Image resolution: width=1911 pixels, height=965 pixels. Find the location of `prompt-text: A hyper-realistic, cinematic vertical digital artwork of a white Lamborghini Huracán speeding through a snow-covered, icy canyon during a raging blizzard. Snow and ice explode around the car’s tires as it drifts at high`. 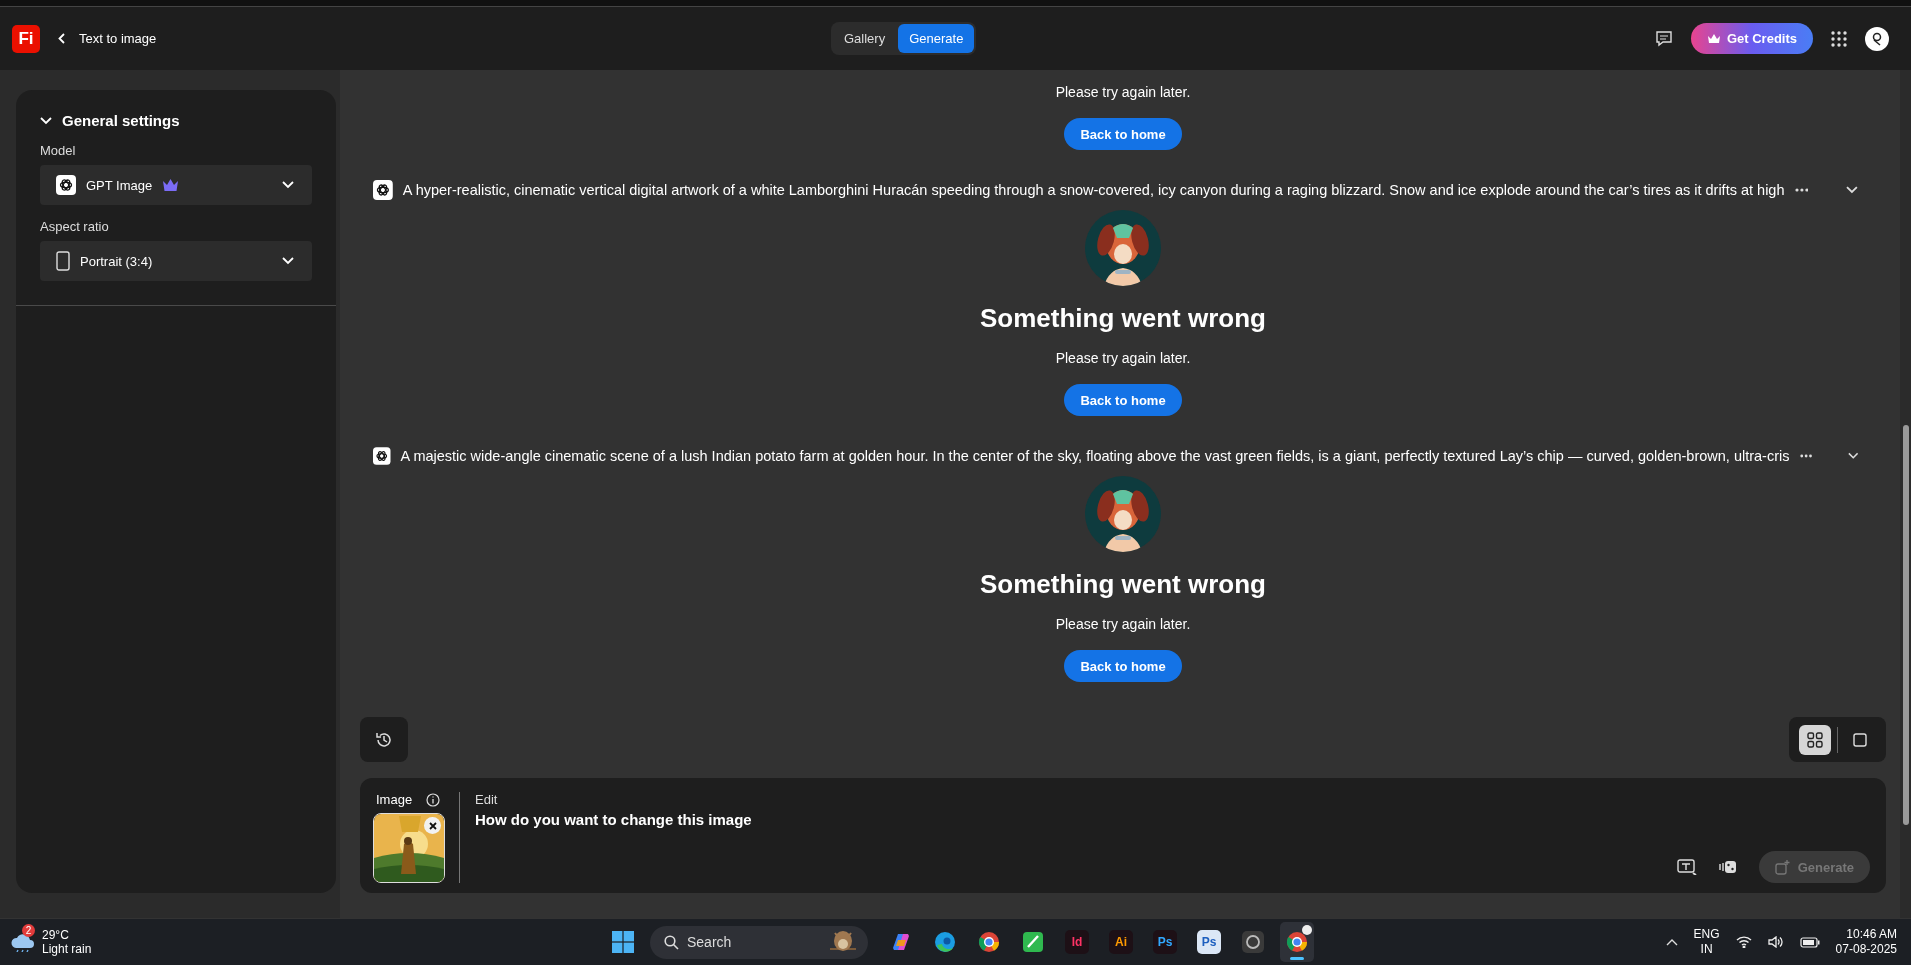

prompt-text: A hyper-realistic, cinematic vertical digital artwork of a white Lamborghini Huracán speeding through a snow-covered, icy canyon during a raging blizzard. Snow and ice explode around the car’s tires as it drifts at high is located at coordinates (1093, 190).